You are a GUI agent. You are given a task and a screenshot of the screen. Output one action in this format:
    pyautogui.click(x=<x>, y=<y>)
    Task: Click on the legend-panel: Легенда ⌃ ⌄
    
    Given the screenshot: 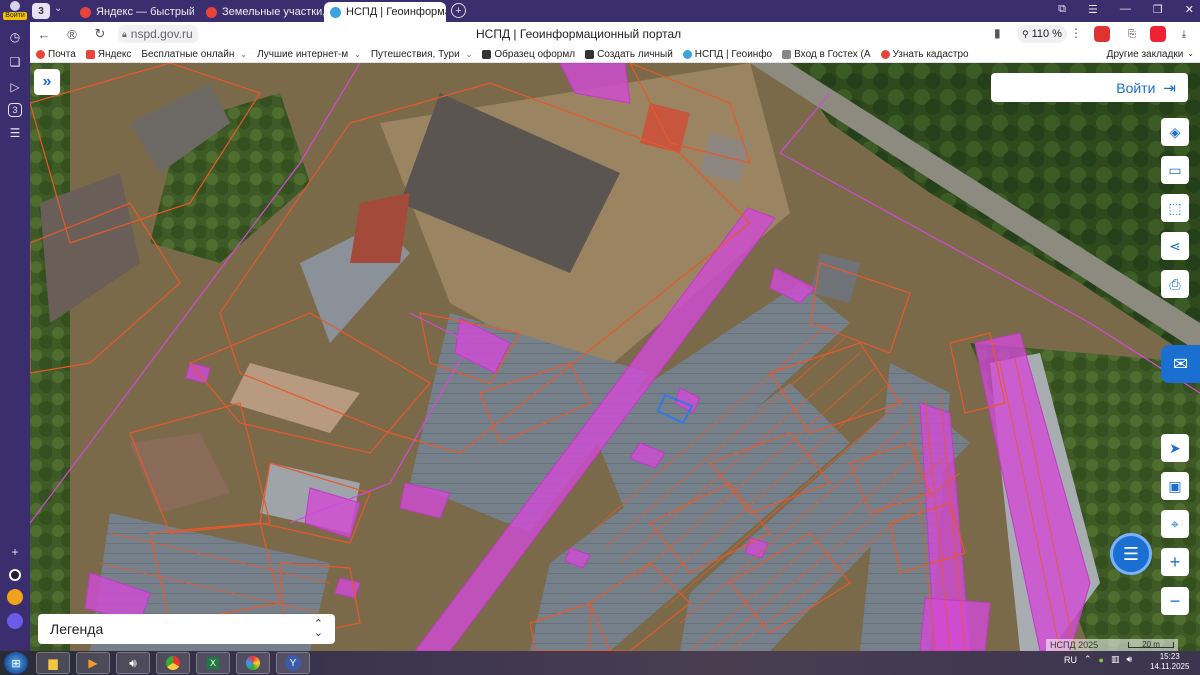 What is the action you would take?
    pyautogui.click(x=186, y=629)
    